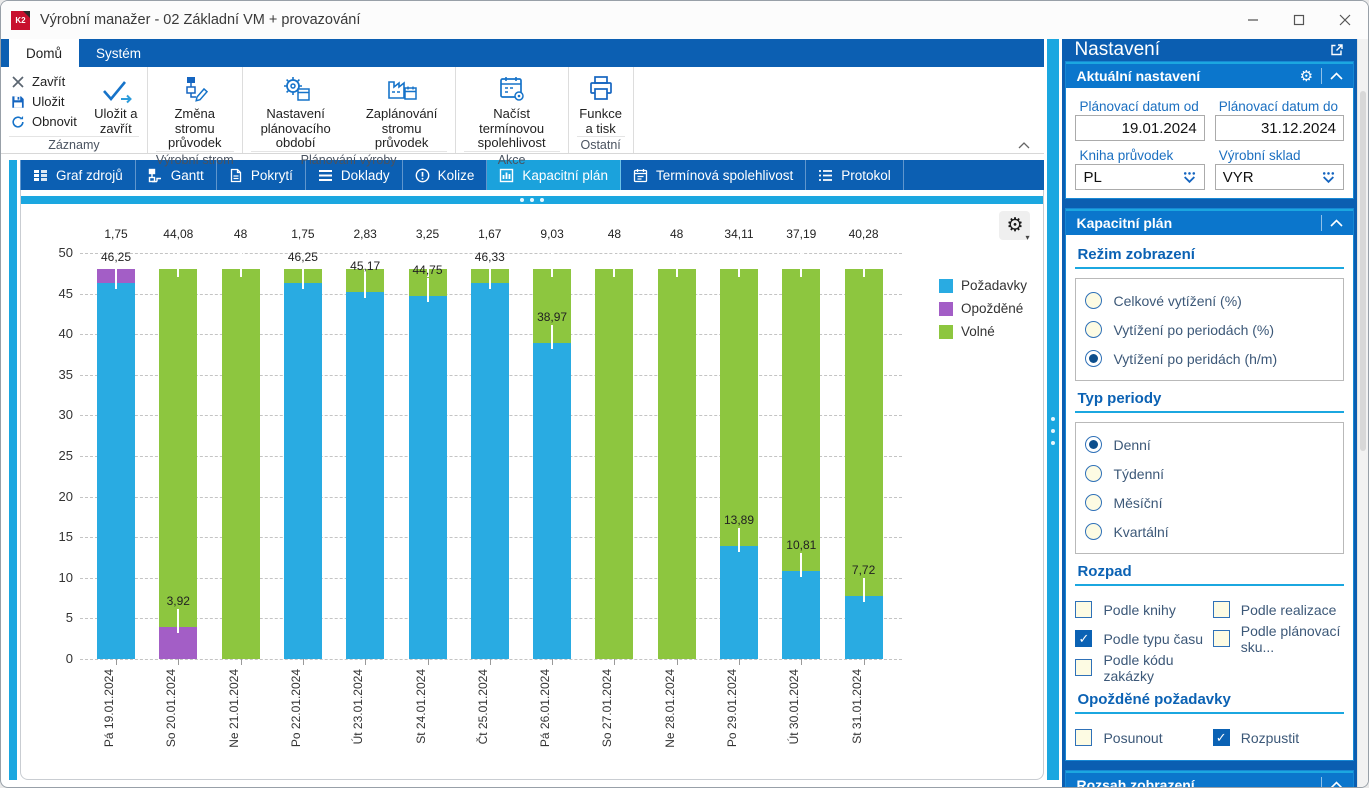 The width and height of the screenshot is (1369, 788). I want to click on legend-item: Opožděné, so click(983, 308).